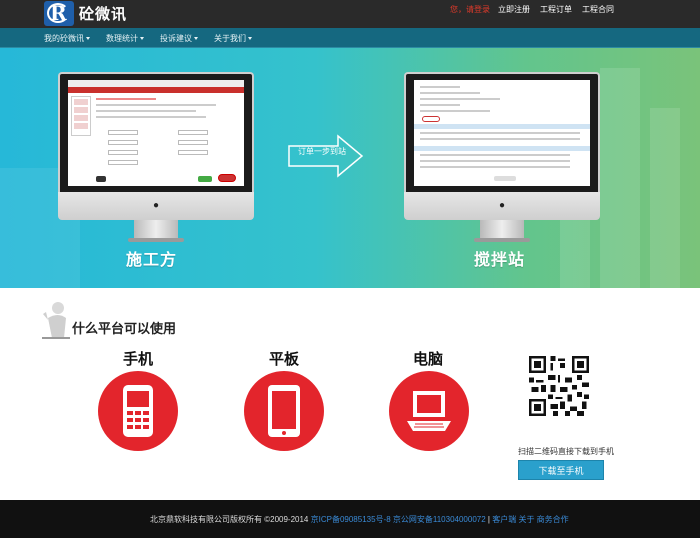  What do you see at coordinates (230, 38) in the screenshot?
I see `nav-item-label: 关于我们` at bounding box center [230, 38].